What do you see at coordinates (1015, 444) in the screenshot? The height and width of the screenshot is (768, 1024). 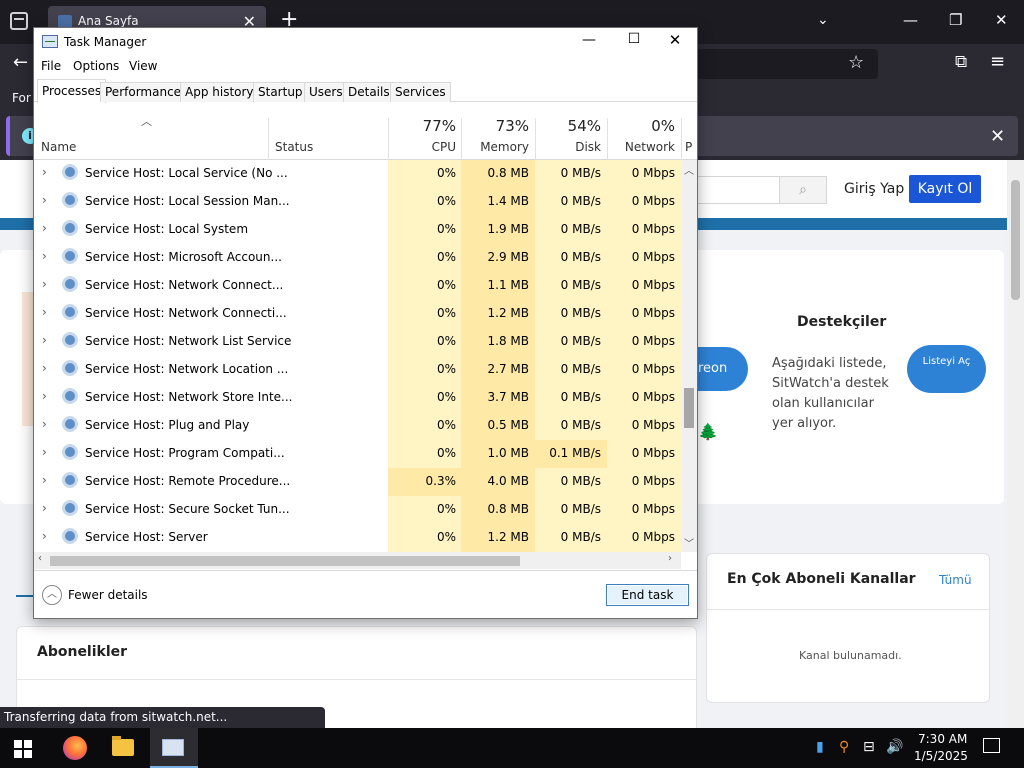 I see `page-scrollbar` at bounding box center [1015, 444].